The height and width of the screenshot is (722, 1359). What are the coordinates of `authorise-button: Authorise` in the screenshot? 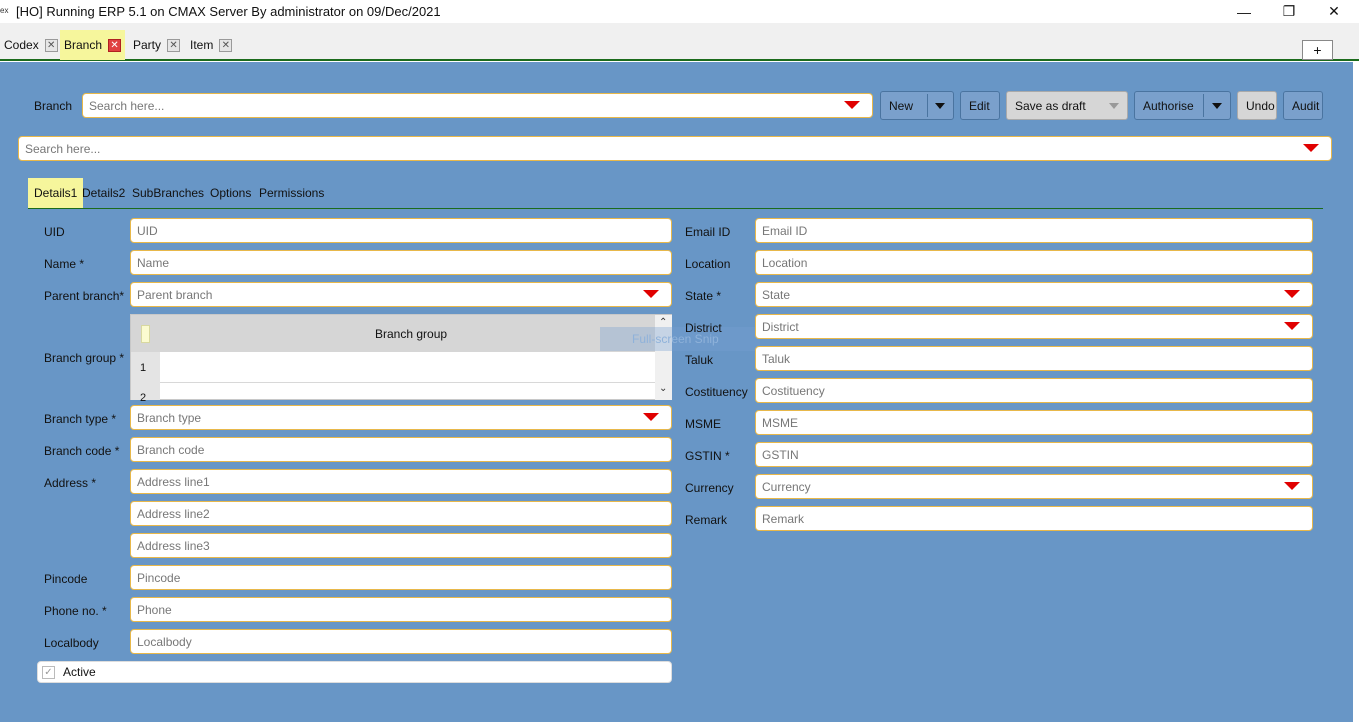 It's located at (1182, 105).